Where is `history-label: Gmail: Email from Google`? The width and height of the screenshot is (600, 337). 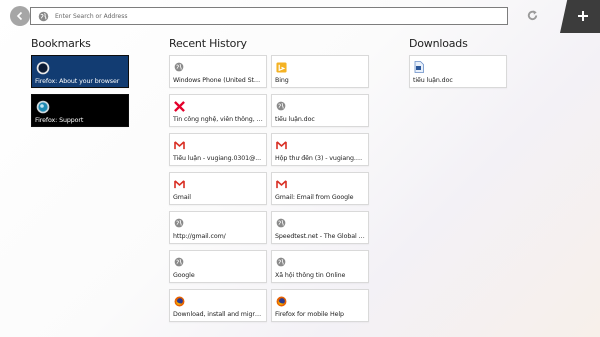 history-label: Gmail: Email from Google is located at coordinates (314, 197).